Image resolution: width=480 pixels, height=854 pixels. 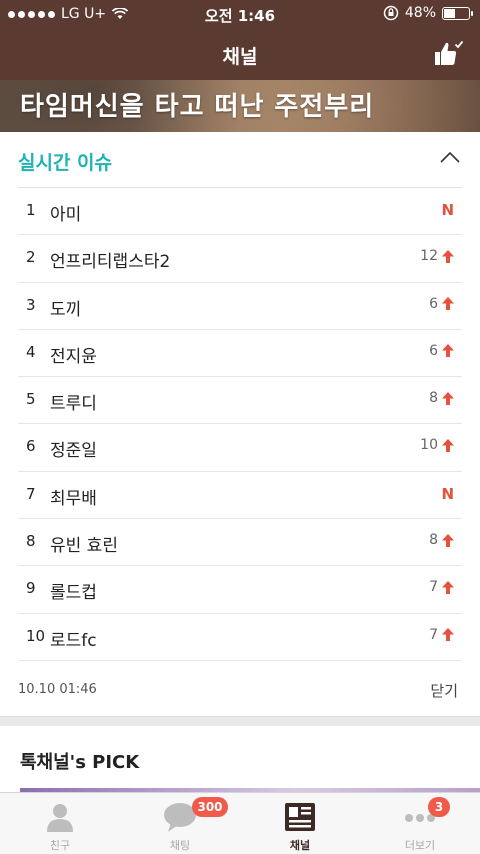 What do you see at coordinates (457, 13) in the screenshot?
I see `battery-icon` at bounding box center [457, 13].